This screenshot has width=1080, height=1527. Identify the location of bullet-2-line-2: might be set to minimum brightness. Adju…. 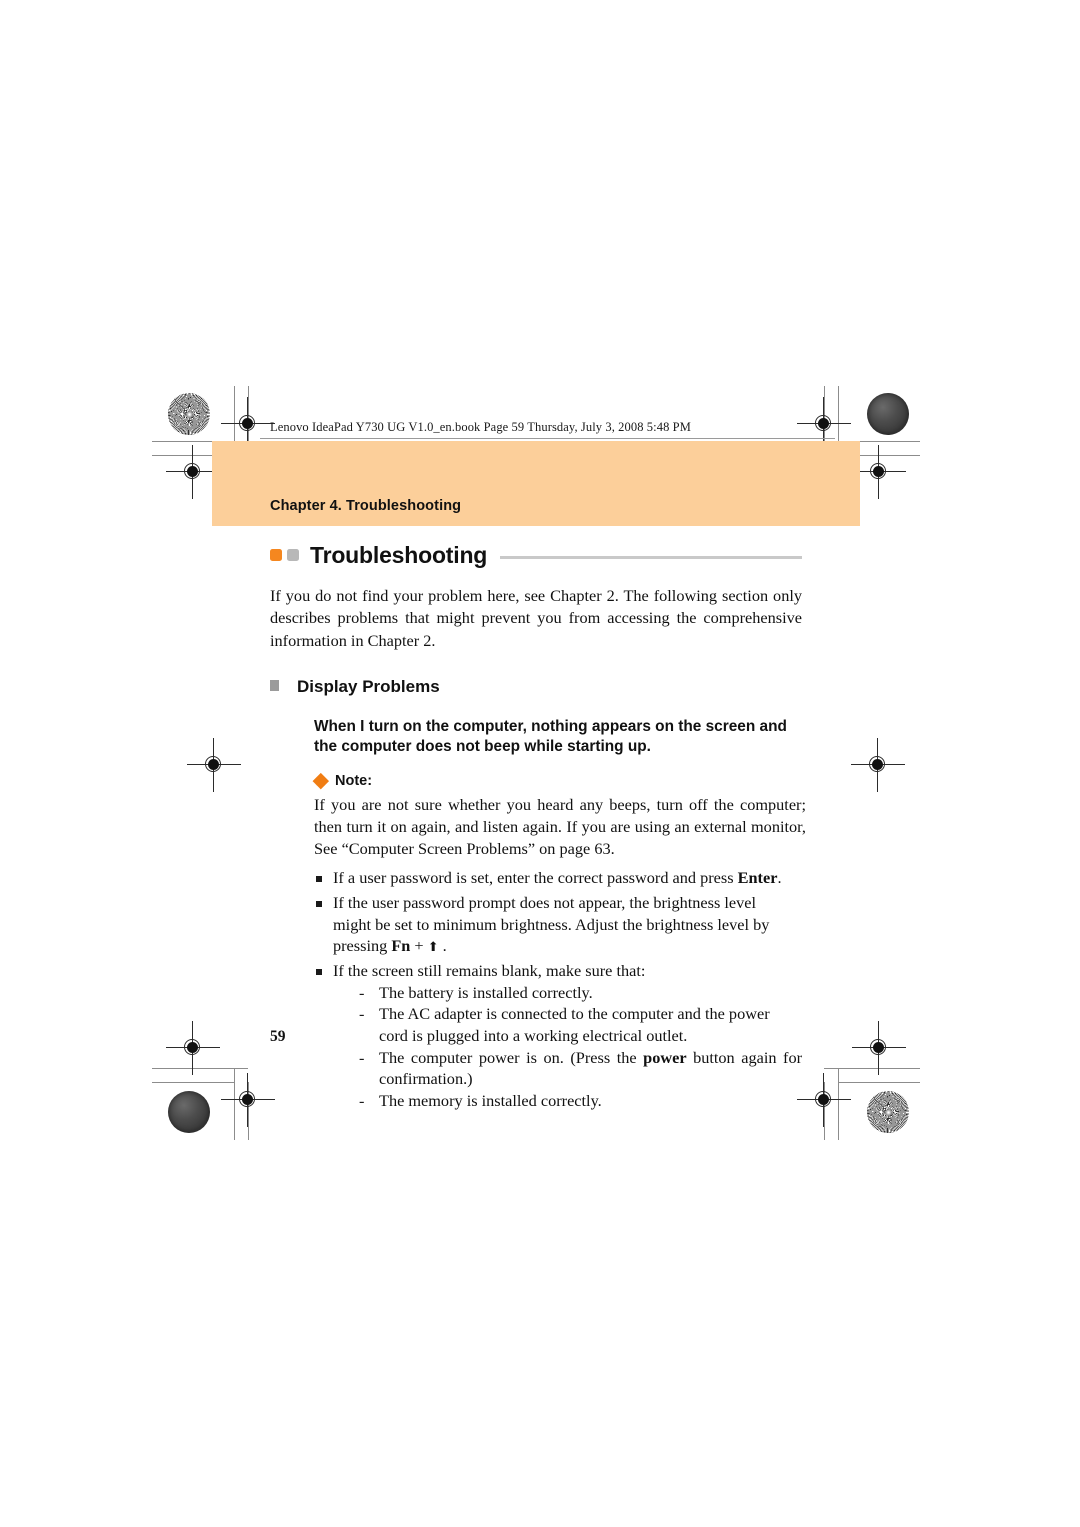
(551, 924).